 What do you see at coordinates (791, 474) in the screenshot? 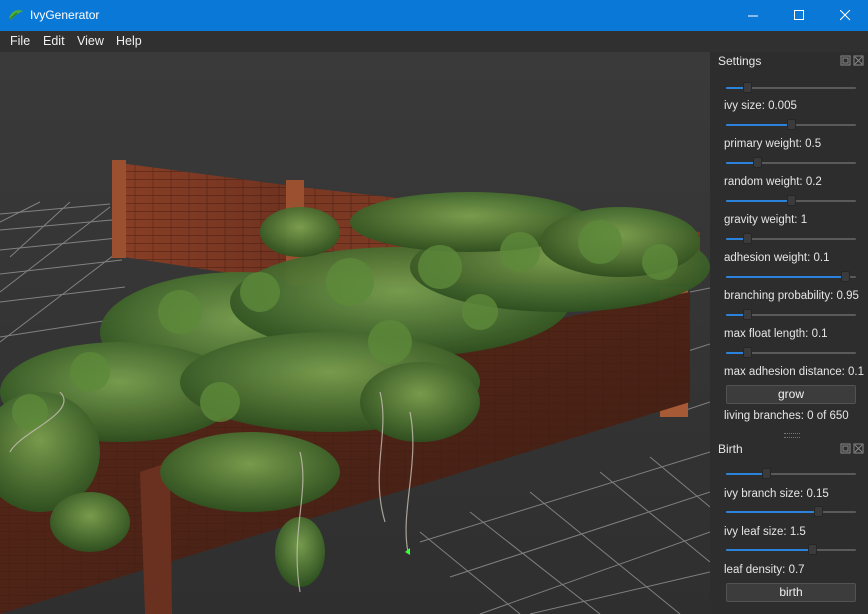
I see `slider-ivy-branch-size` at bounding box center [791, 474].